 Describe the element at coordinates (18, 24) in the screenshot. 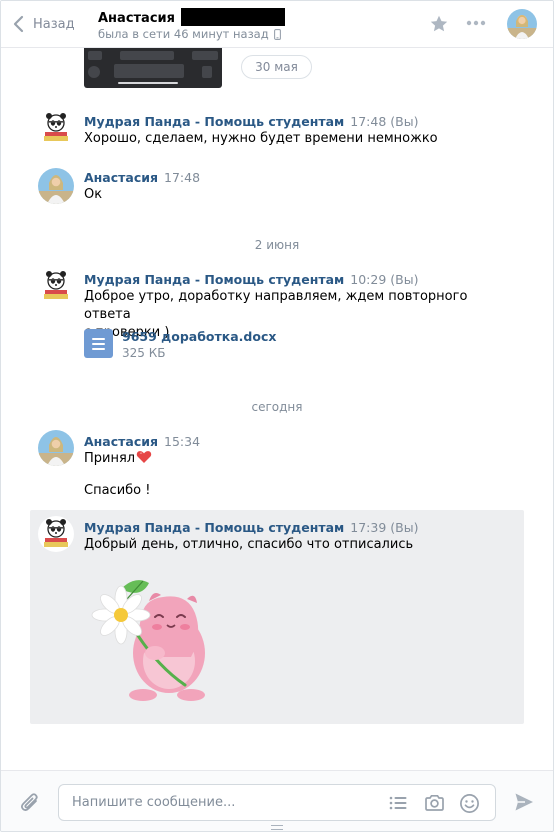

I see `chevron-left-icon` at that location.